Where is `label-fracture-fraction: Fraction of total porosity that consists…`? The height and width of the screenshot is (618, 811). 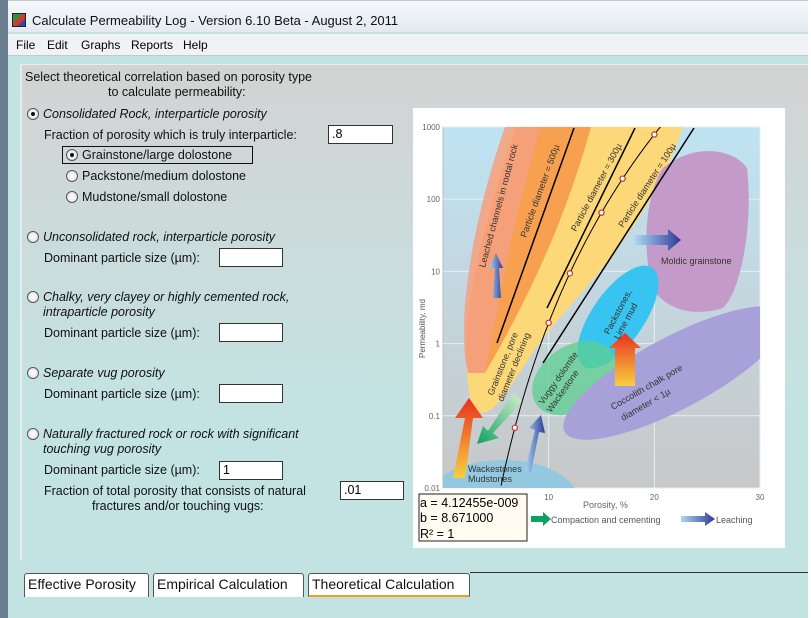
label-fracture-fraction: Fraction of total porosity that consists… is located at coordinates (175, 491).